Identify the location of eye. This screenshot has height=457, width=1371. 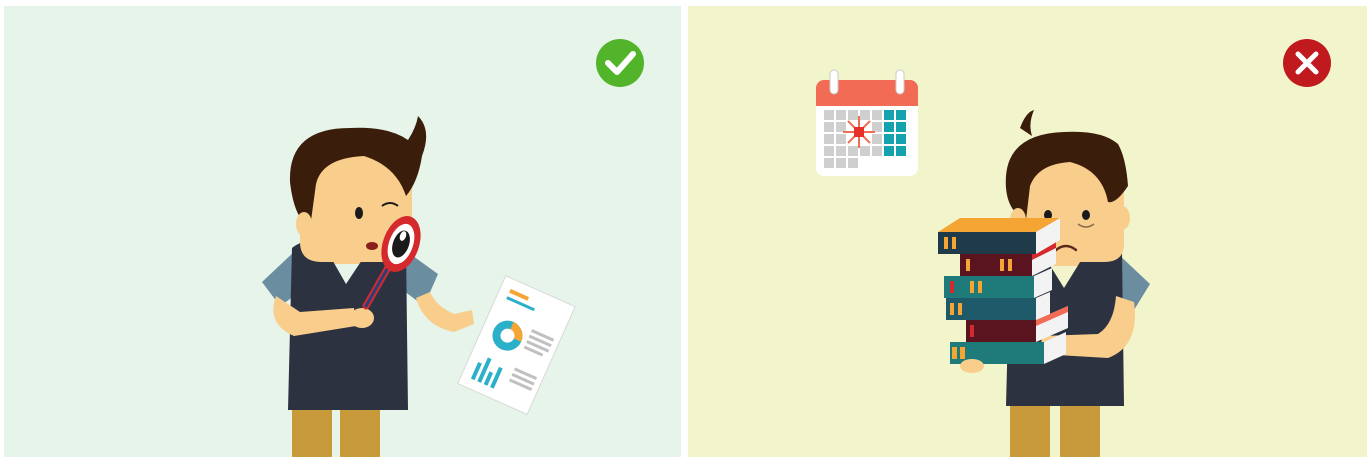
(359, 213).